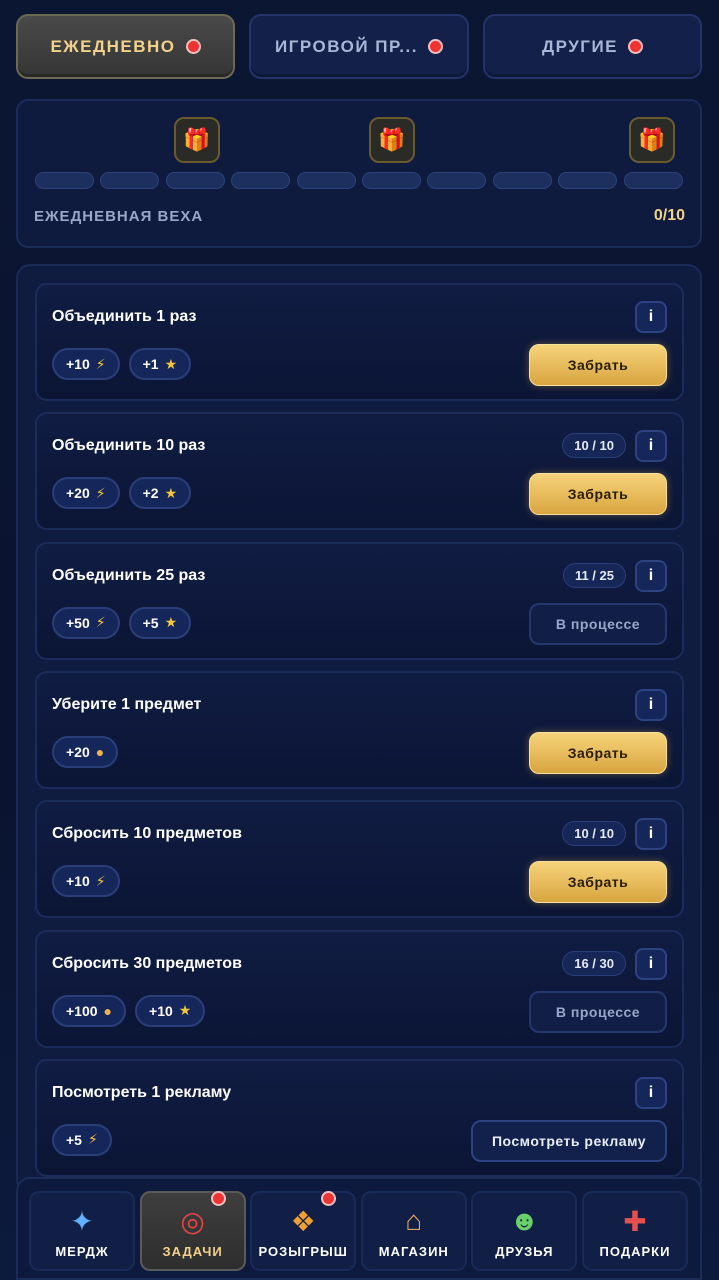 The height and width of the screenshot is (1280, 719). I want to click on nav-label: ЗАДАЧИ, so click(192, 1251).